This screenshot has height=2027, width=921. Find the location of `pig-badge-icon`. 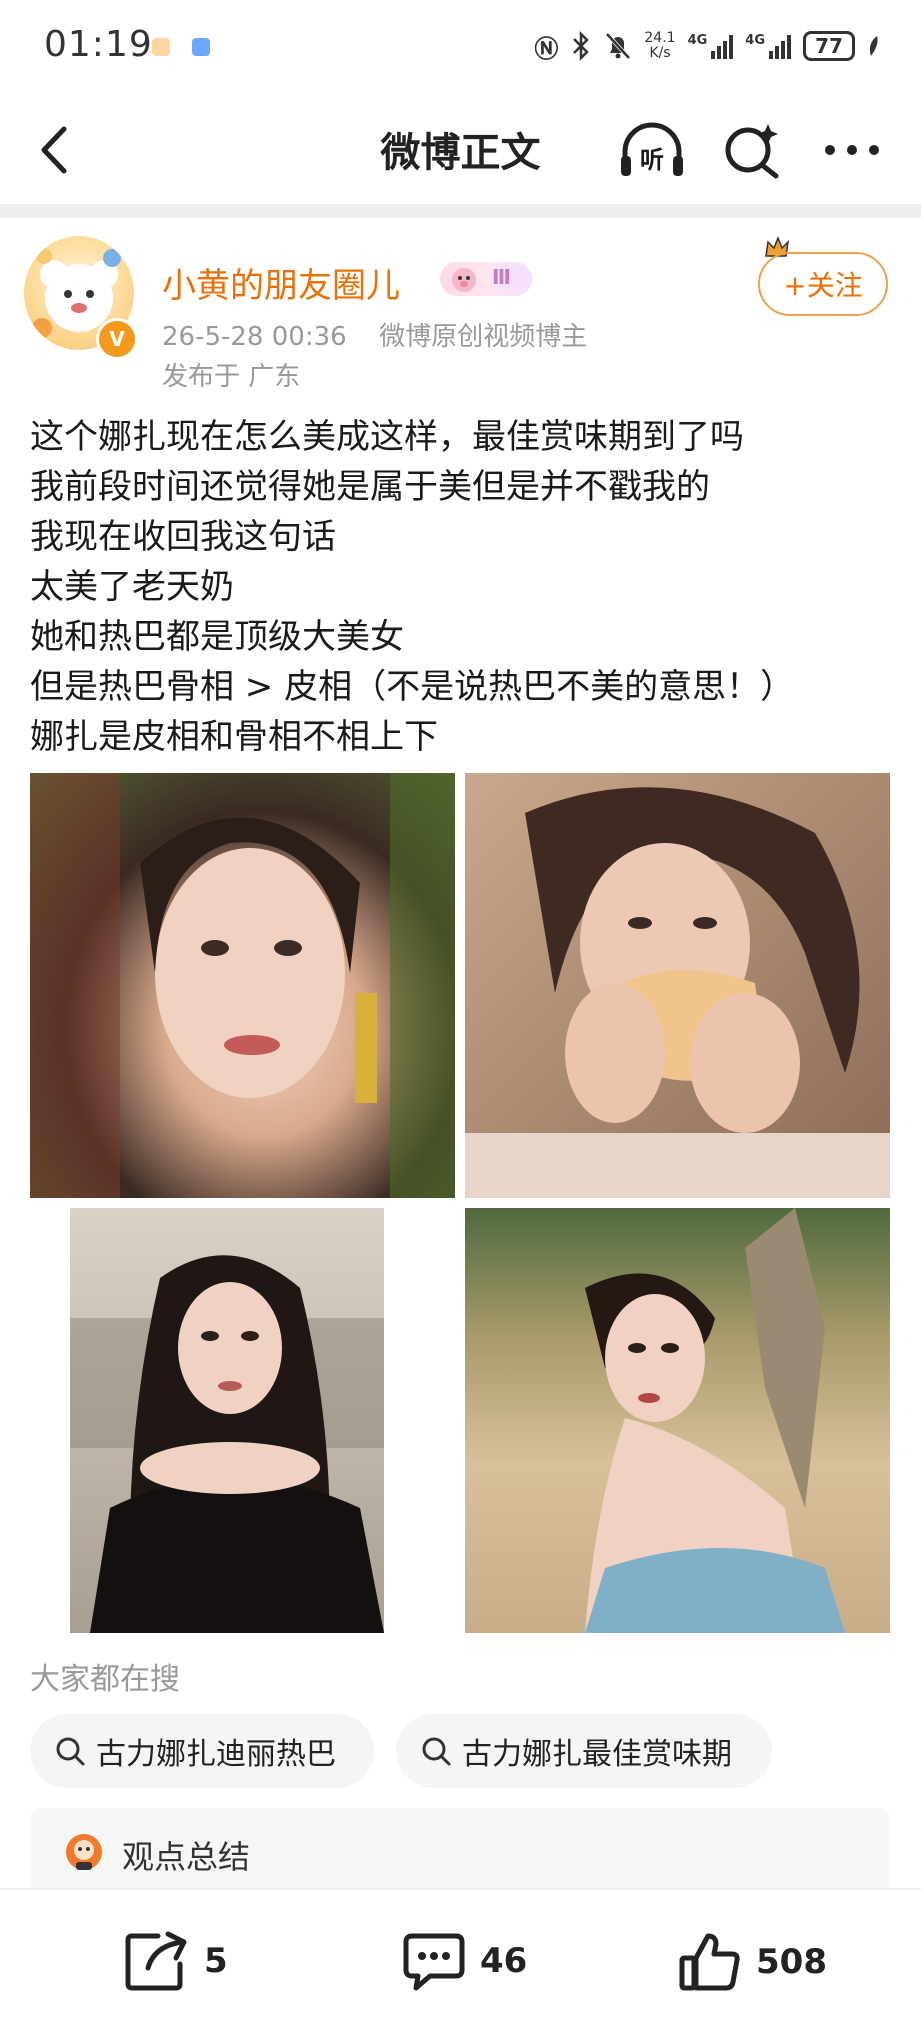

pig-badge-icon is located at coordinates (464, 280).